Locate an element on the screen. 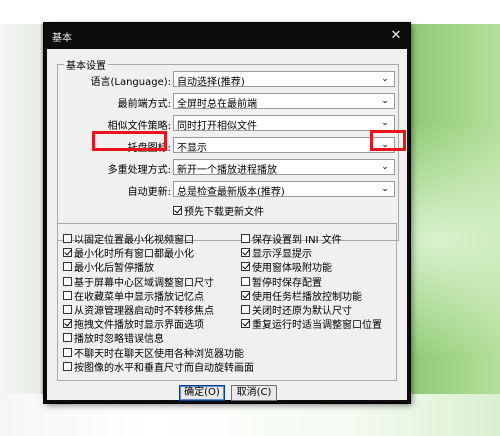 The image size is (500, 436). similar-row: 相似文件策略: is located at coordinates (114, 123).